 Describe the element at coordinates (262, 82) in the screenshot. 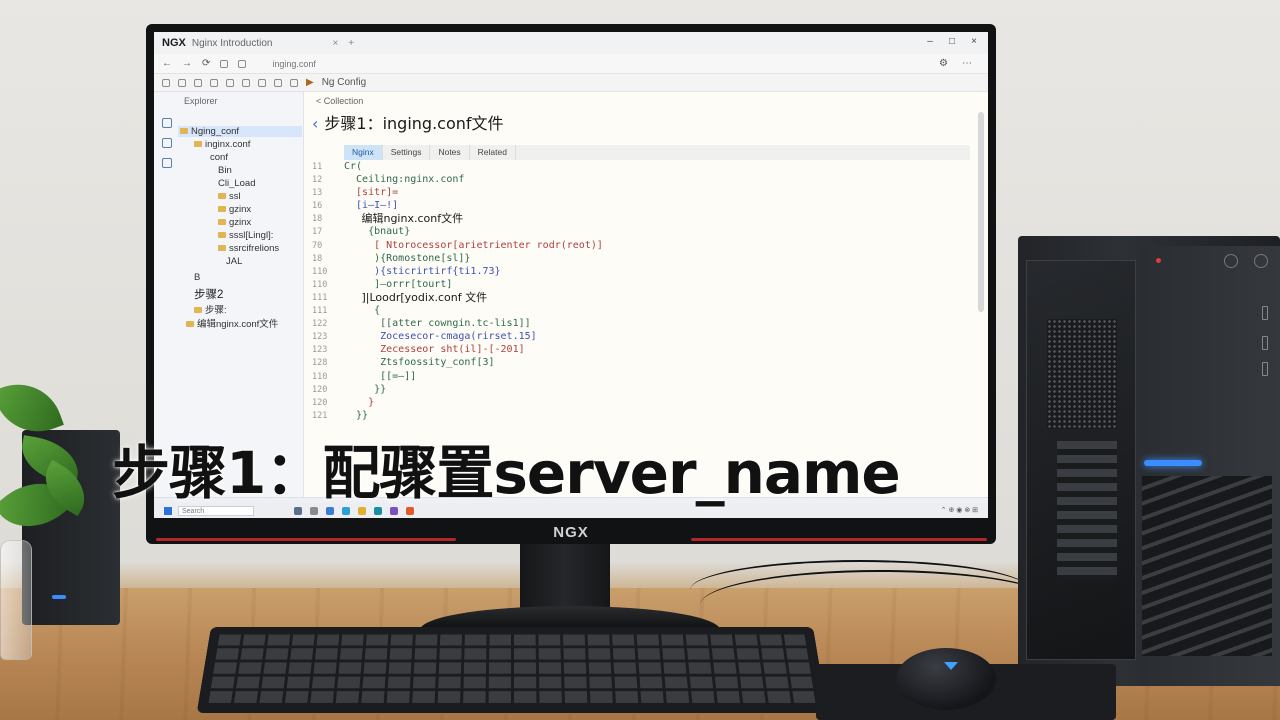

I see `paste-icon` at that location.